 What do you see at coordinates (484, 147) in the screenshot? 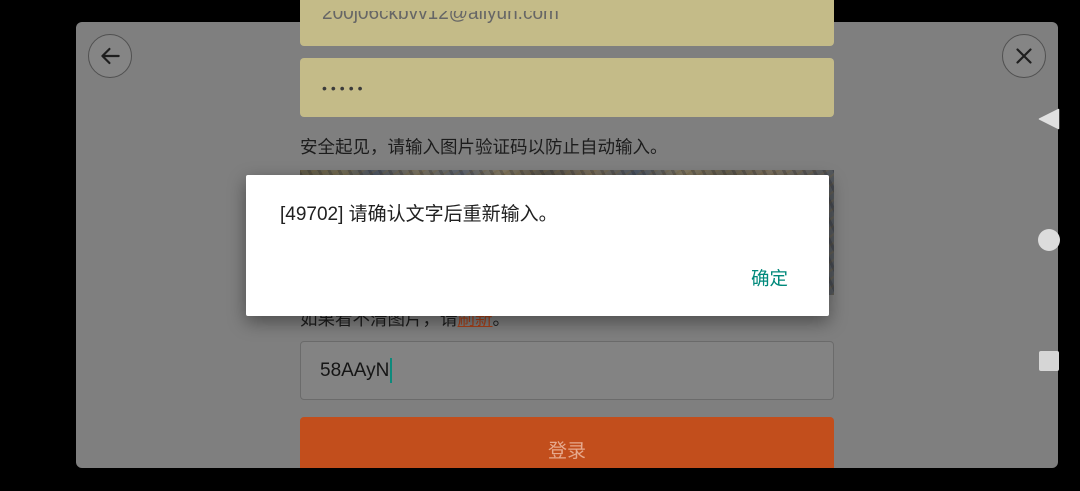
I see `captcha-instruction: 安全起见，请输入图片验证码以防止自动输入。` at bounding box center [484, 147].